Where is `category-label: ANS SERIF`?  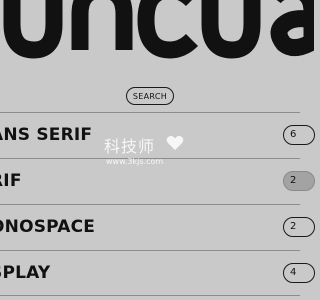
category-label: ANS SERIF is located at coordinates (46, 135).